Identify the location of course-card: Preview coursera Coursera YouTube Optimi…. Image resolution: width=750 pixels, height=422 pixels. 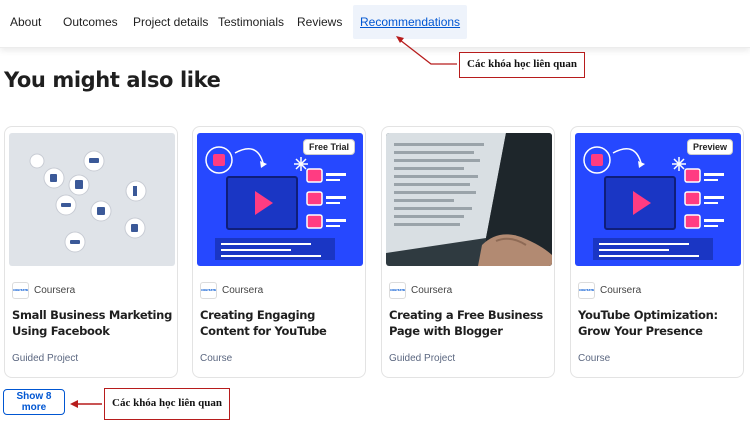
(657, 252).